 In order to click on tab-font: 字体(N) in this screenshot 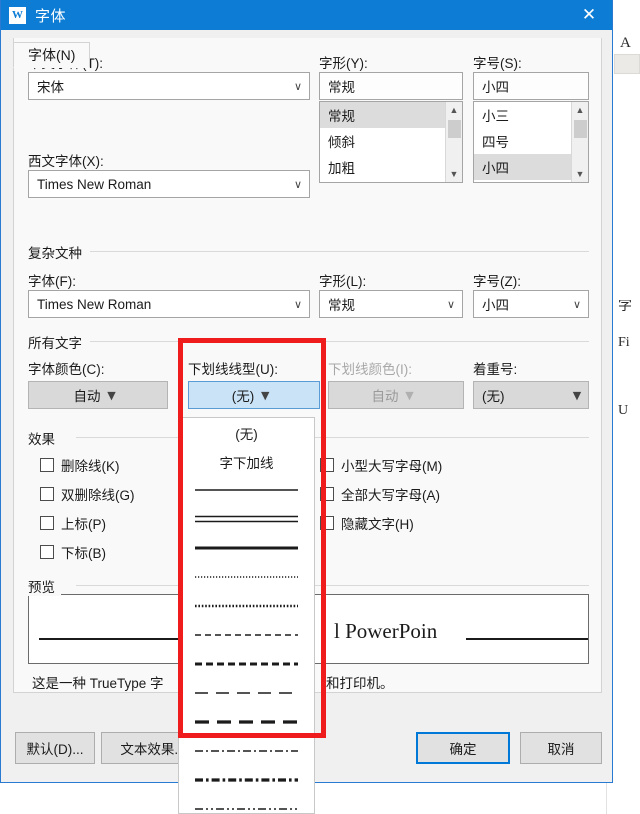, I will do `click(52, 55)`.